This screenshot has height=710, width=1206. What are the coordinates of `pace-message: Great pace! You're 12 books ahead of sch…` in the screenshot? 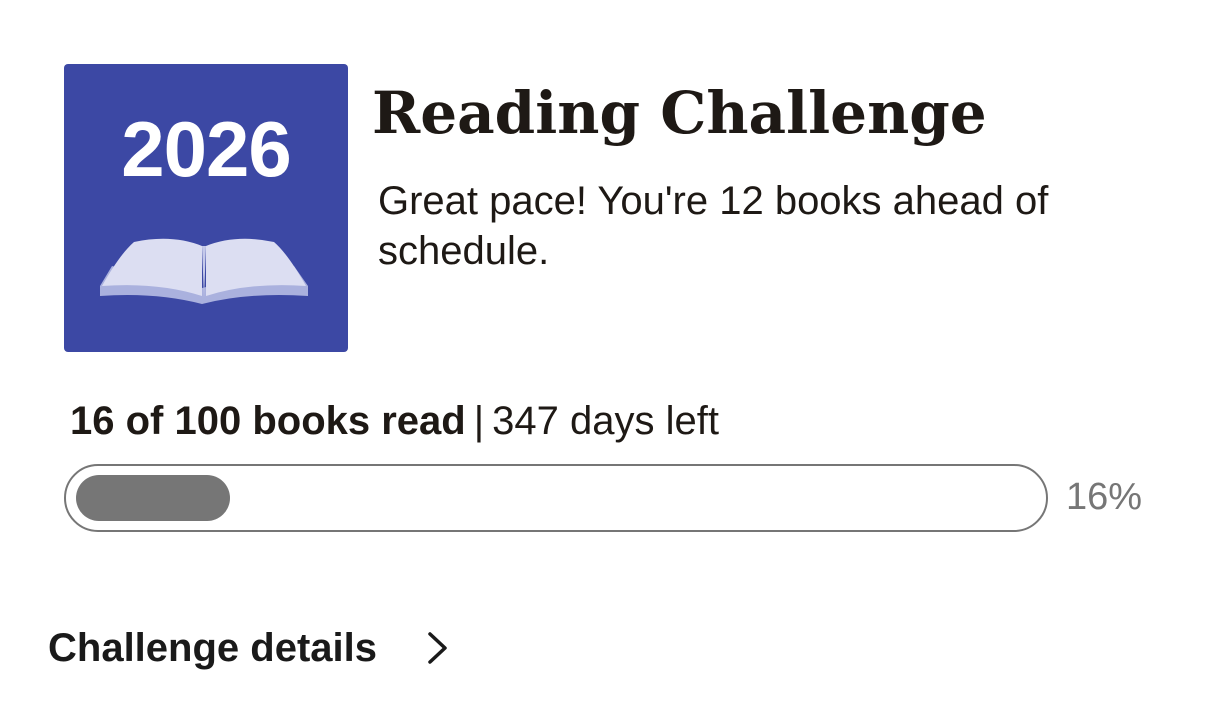 It's located at (713, 226).